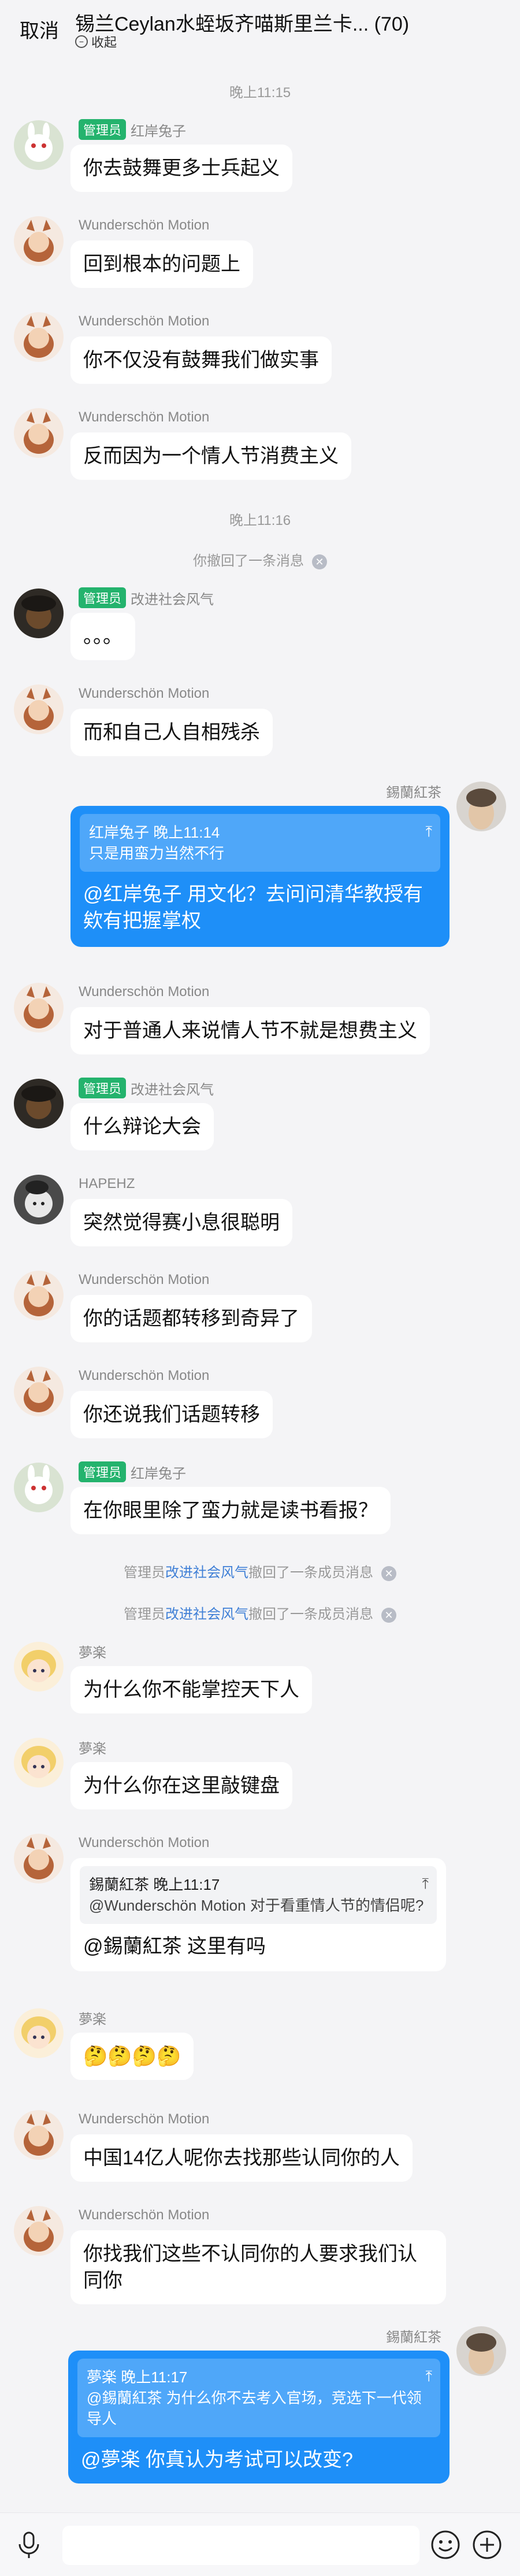 The height and width of the screenshot is (2576, 520). Describe the element at coordinates (102, 636) in the screenshot. I see `message-bubble: 。。。` at that location.